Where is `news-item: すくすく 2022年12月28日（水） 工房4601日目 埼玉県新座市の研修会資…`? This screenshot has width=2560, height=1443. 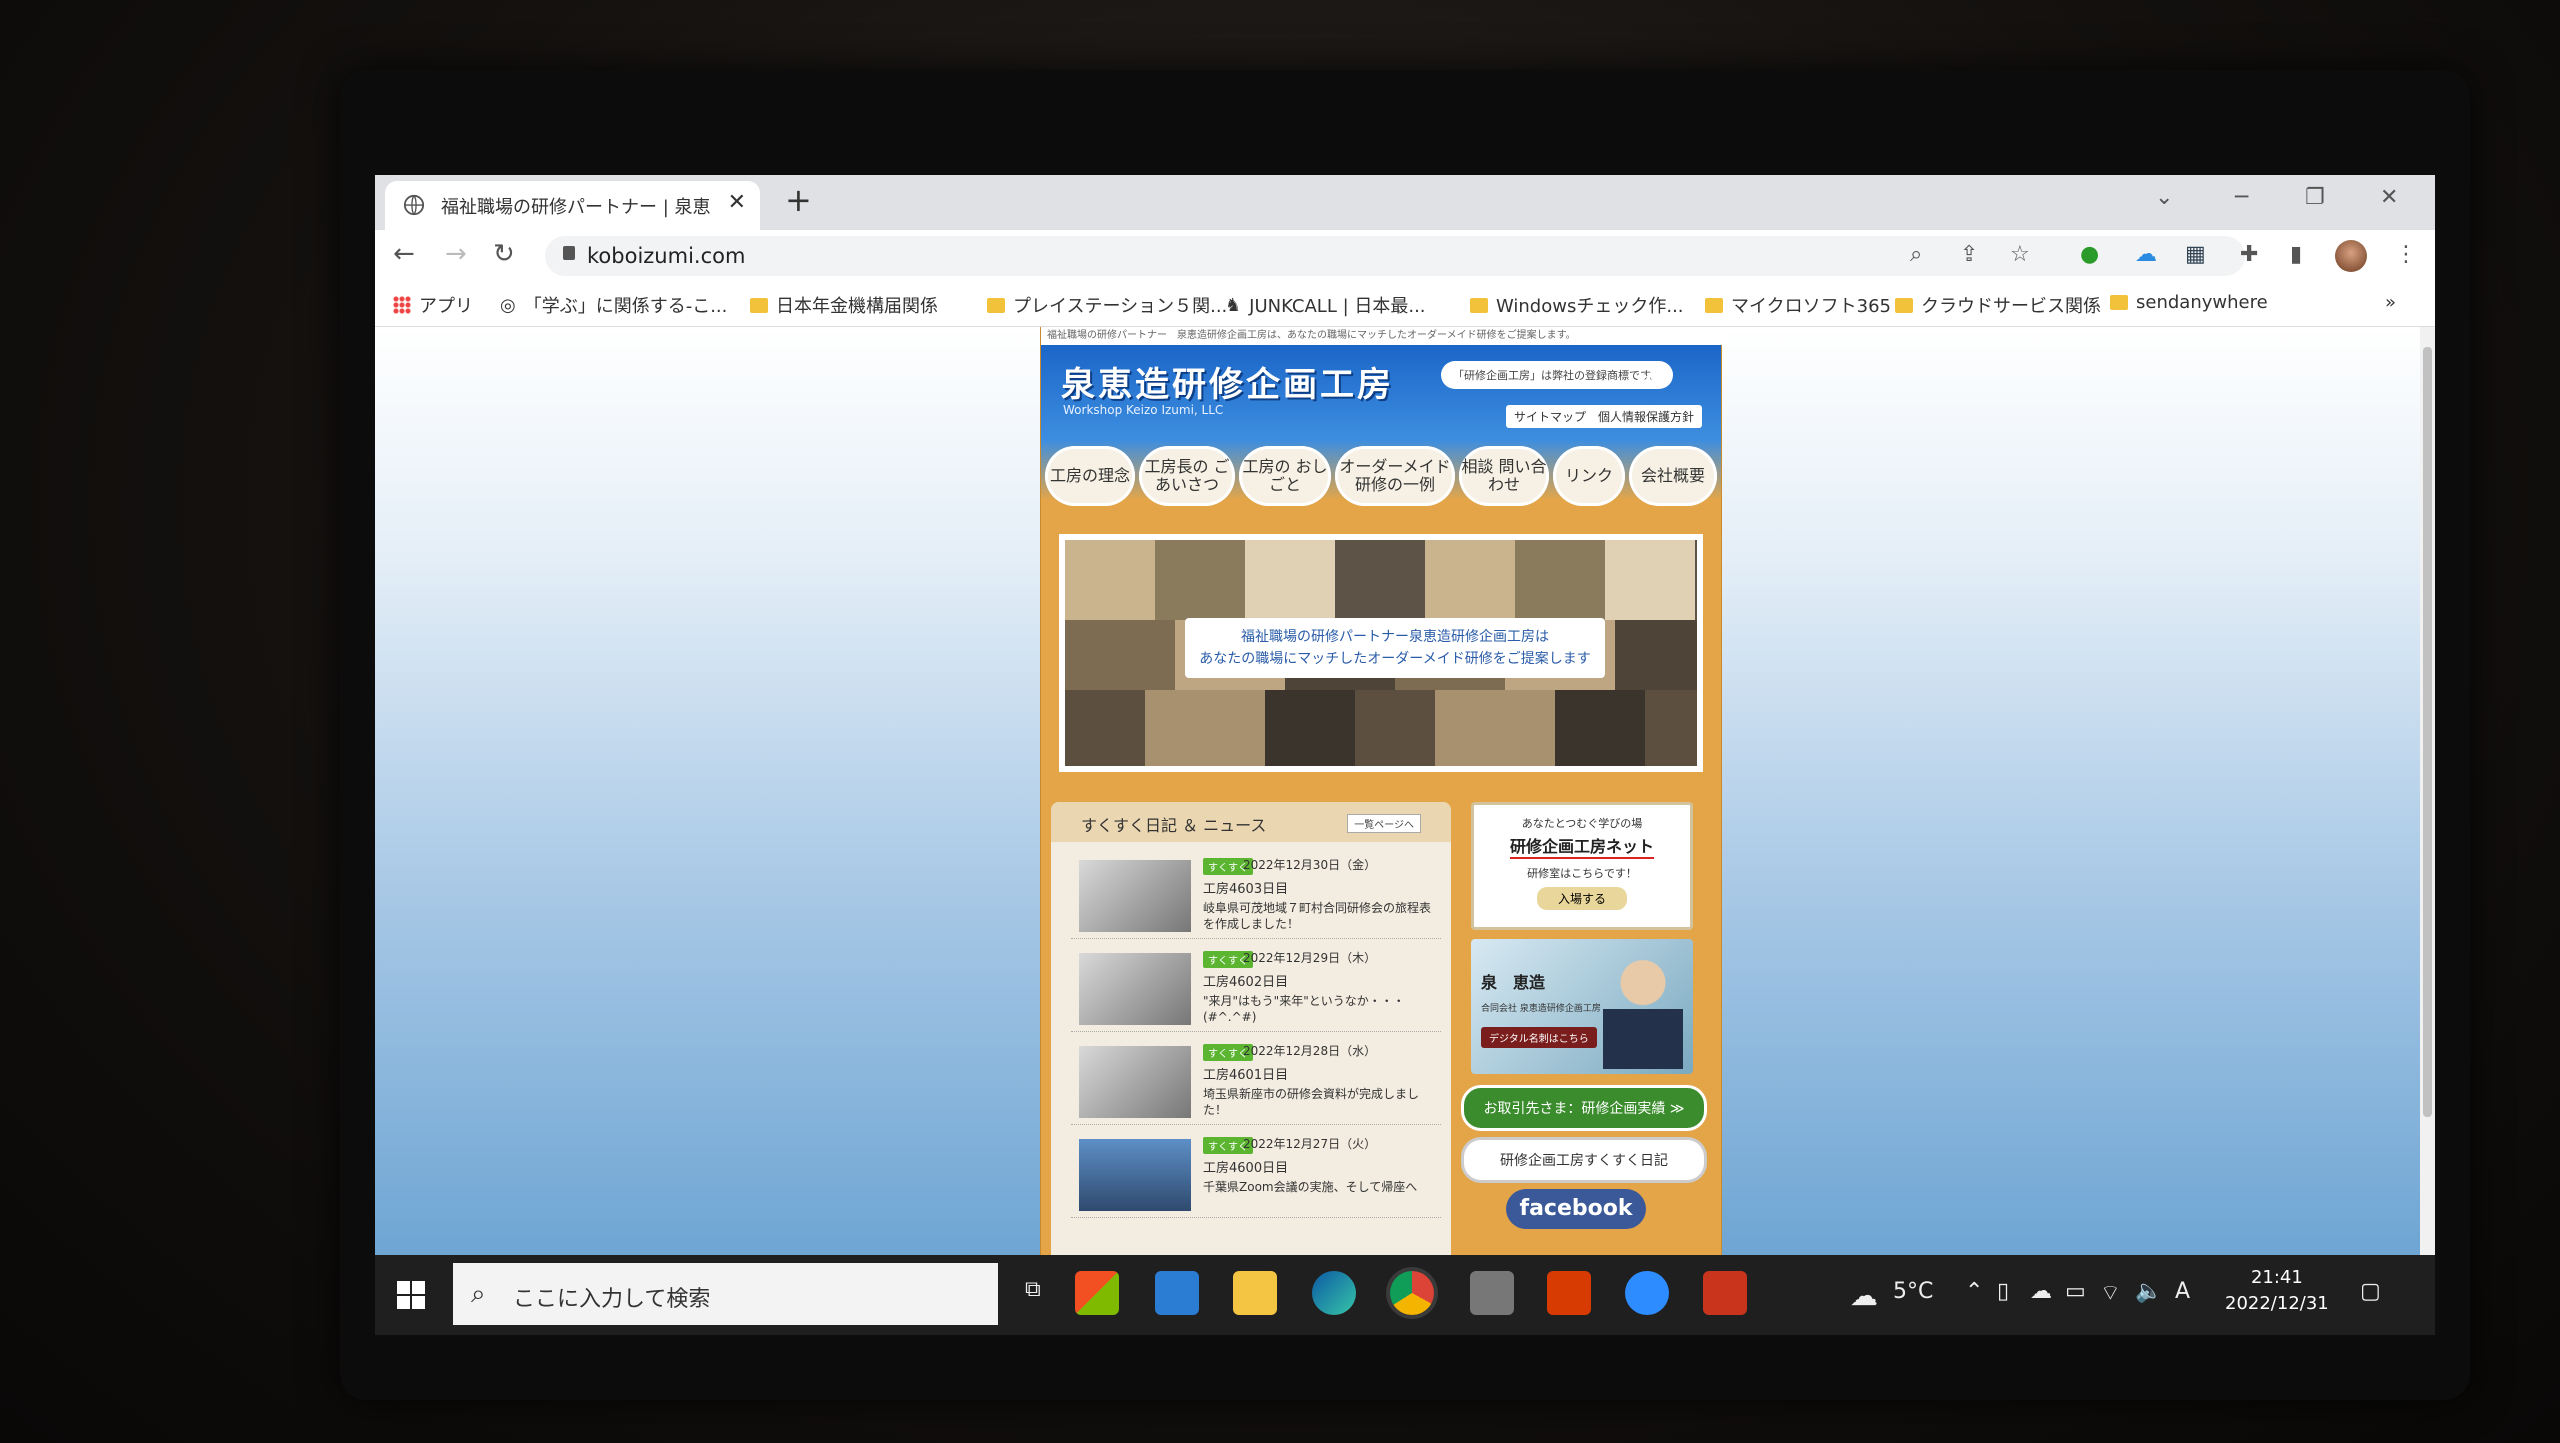 news-item: すくすく 2022年12月28日（水） 工房4601日目 埼玉県新座市の研修会資… is located at coordinates (1256, 1081).